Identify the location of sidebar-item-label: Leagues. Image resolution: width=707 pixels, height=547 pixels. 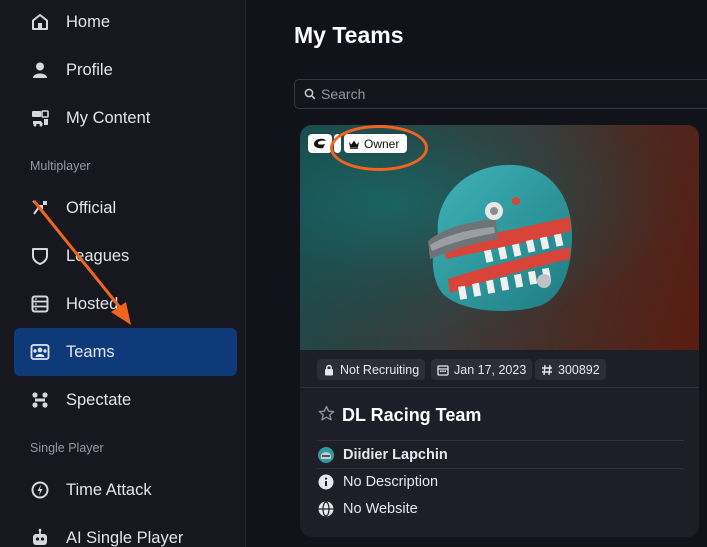
(98, 255).